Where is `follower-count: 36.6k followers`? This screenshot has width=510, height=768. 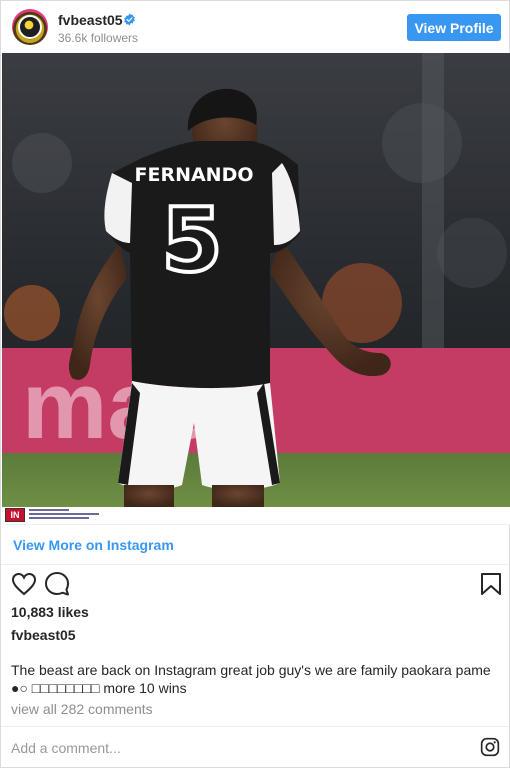 follower-count: 36.6k followers is located at coordinates (98, 38).